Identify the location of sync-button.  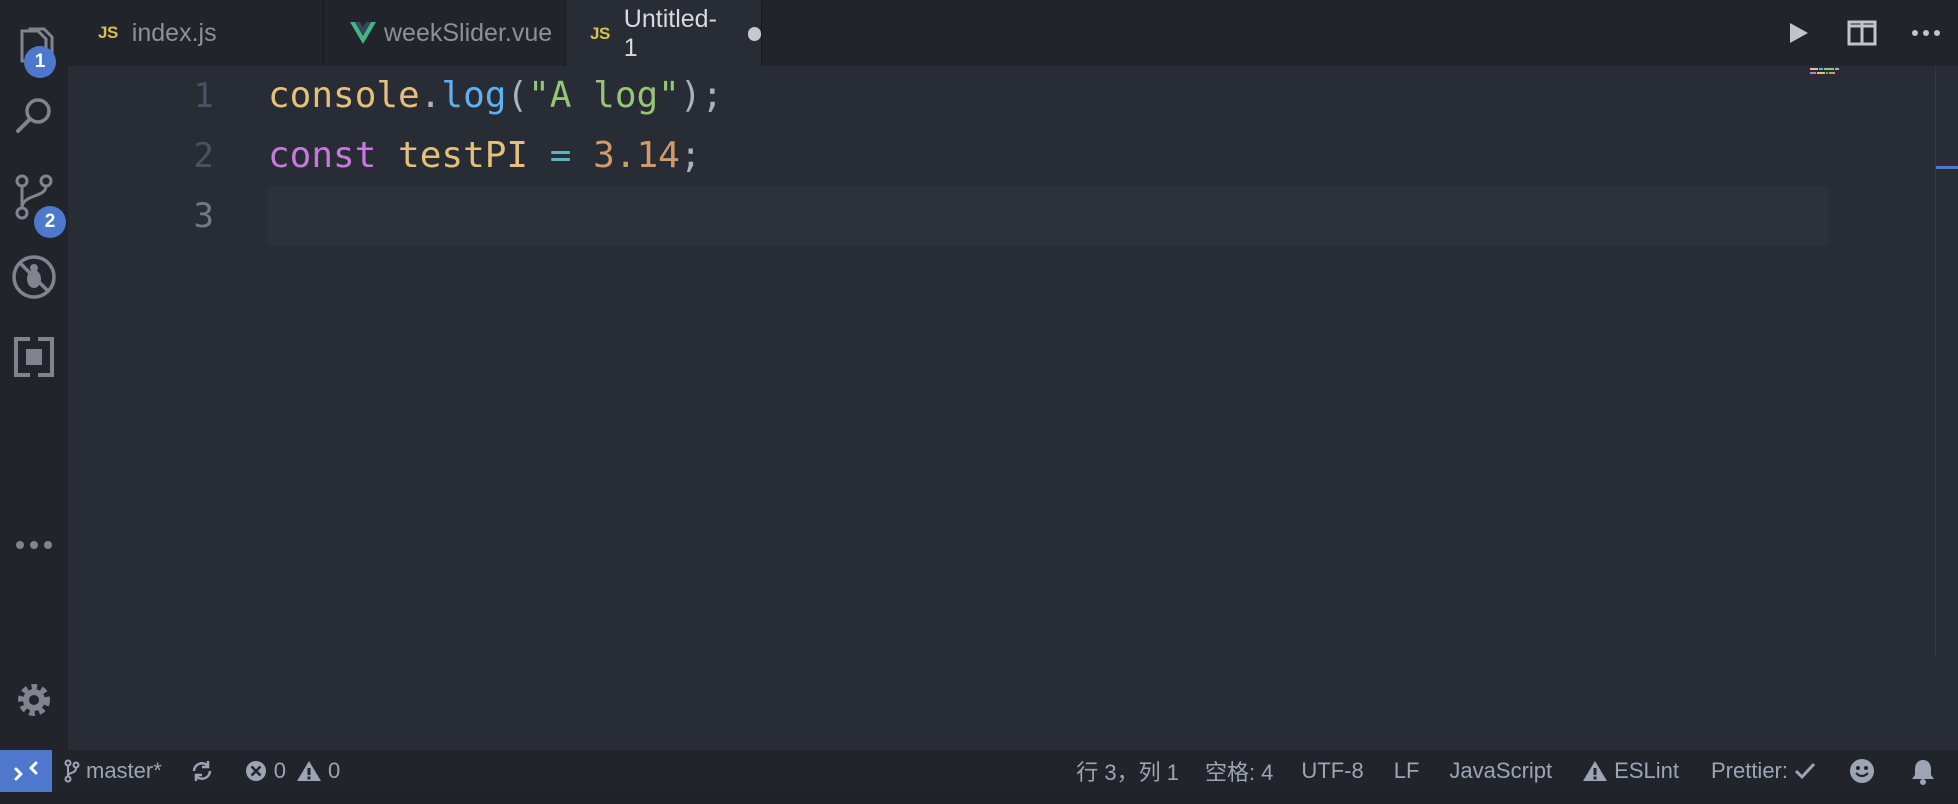
(205, 771).